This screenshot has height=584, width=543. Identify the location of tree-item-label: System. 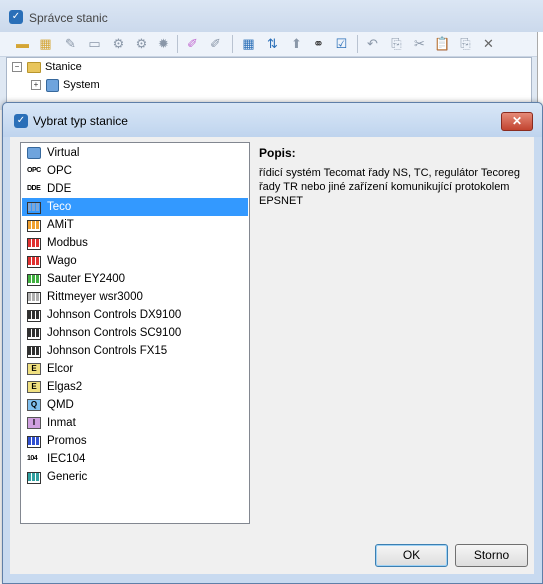
(81, 85).